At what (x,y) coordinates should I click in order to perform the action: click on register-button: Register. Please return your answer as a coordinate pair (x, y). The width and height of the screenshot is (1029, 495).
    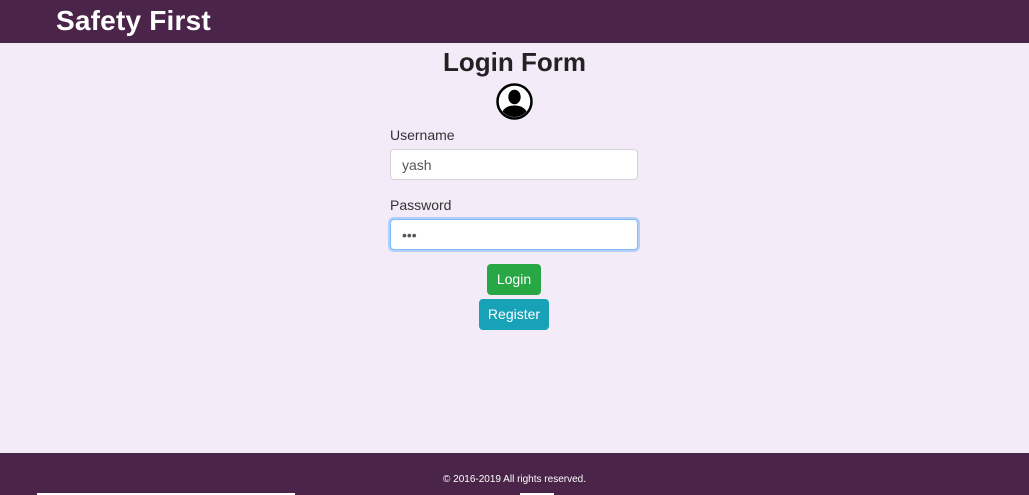
    Looking at the image, I should click on (514, 314).